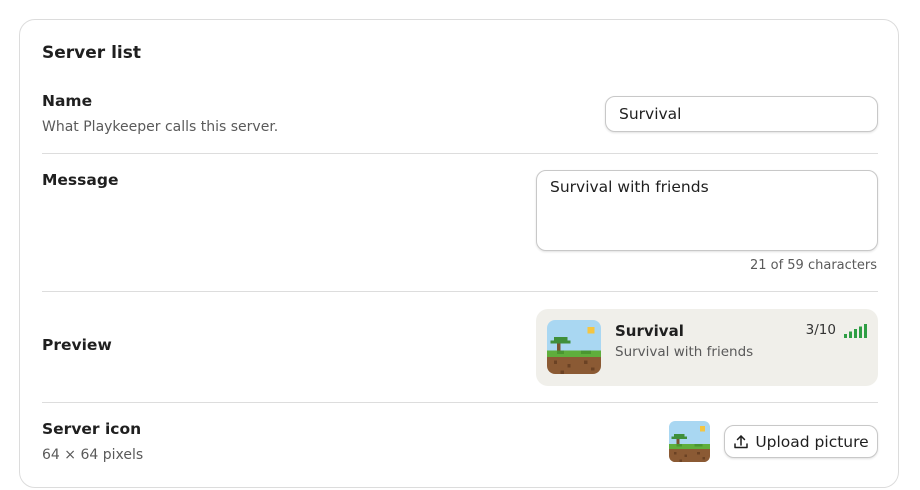 The width and height of the screenshot is (920, 490). What do you see at coordinates (67, 101) in the screenshot?
I see `name-label: Name` at bounding box center [67, 101].